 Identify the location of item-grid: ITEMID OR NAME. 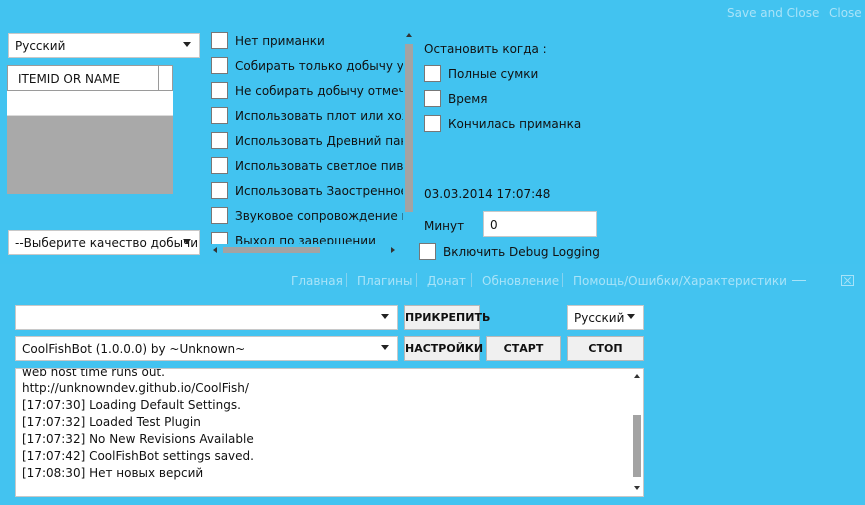
(90, 129).